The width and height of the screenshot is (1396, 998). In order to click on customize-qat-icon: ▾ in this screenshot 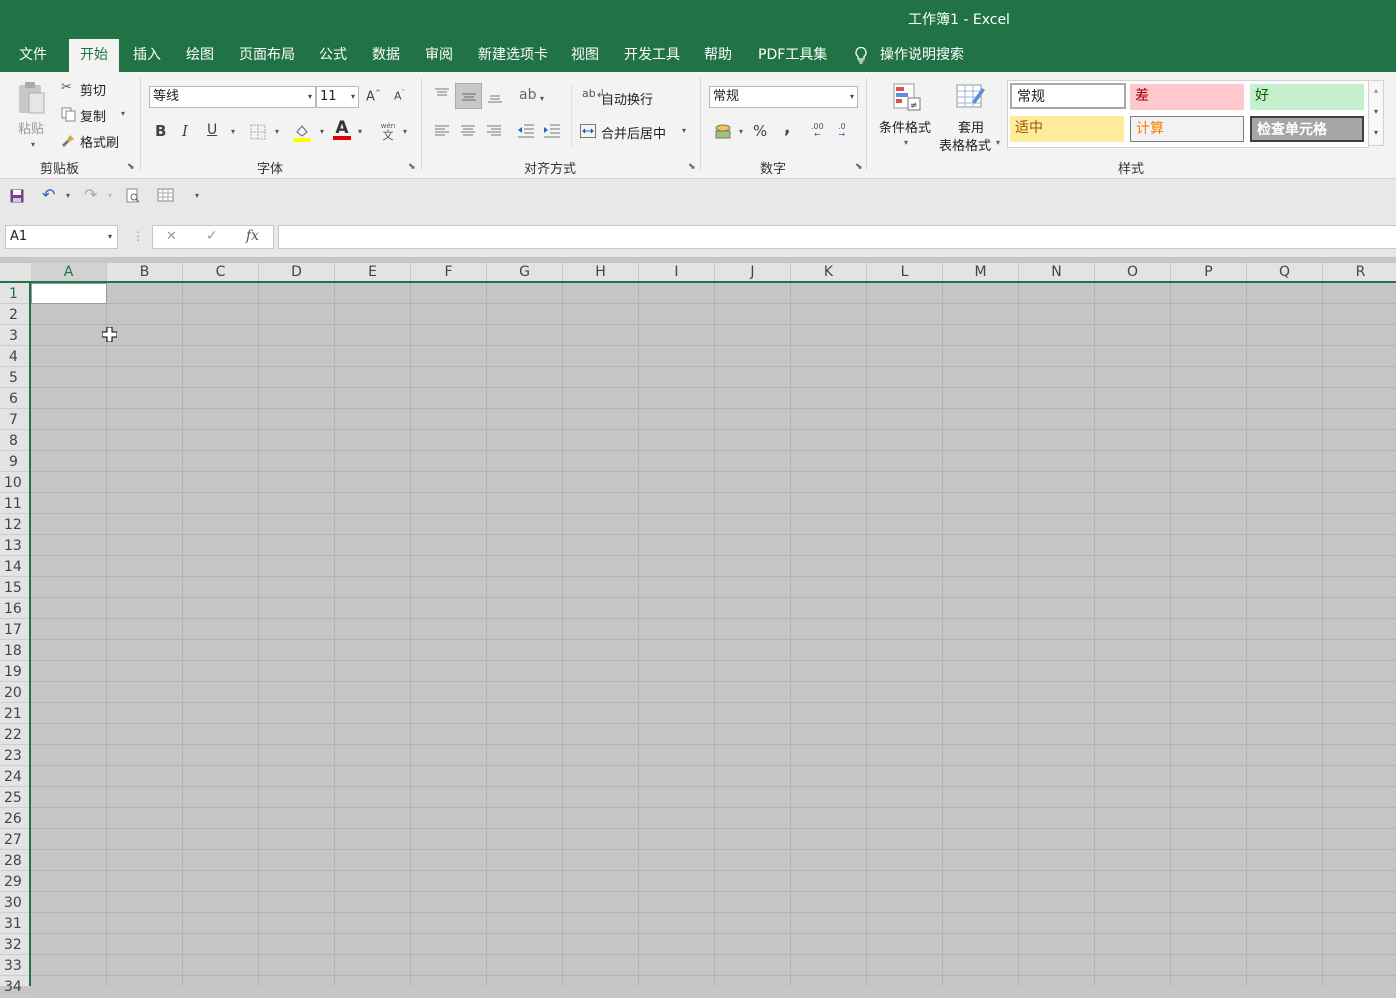, I will do `click(197, 195)`.